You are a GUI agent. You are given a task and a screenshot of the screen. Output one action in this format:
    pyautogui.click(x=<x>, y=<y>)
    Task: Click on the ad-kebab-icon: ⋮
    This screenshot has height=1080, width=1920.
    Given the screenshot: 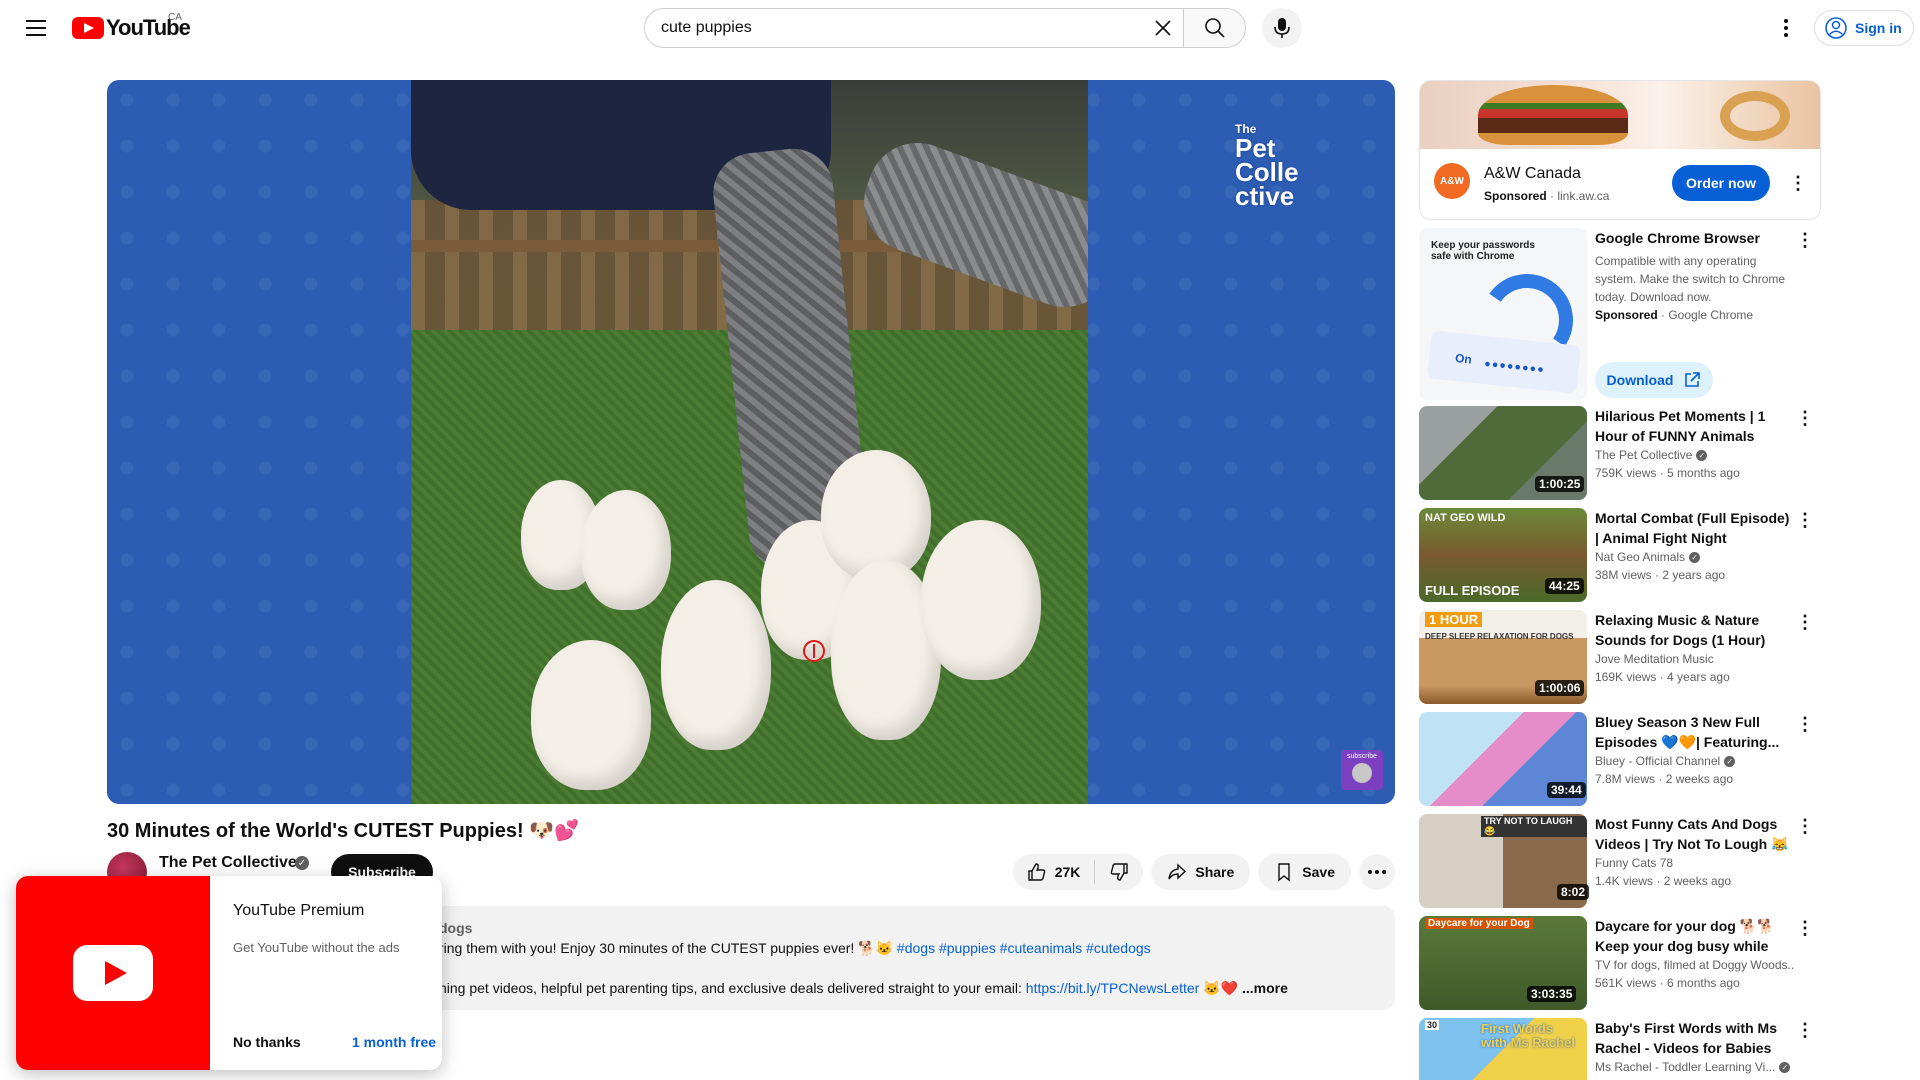 What is the action you would take?
    pyautogui.click(x=1798, y=183)
    